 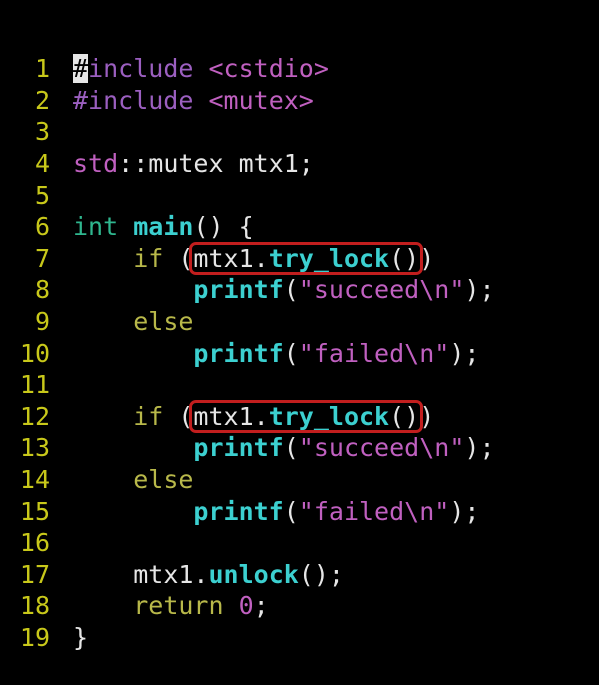 What do you see at coordinates (299, 385) in the screenshot?
I see `code-line: 11` at bounding box center [299, 385].